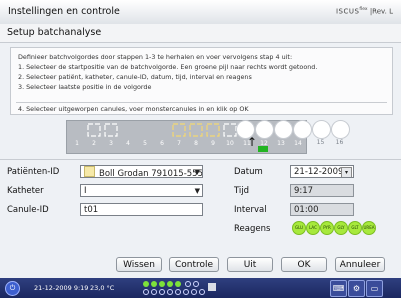  Describe the element at coordinates (248, 172) in the screenshot. I see `date-label: Datum` at that location.